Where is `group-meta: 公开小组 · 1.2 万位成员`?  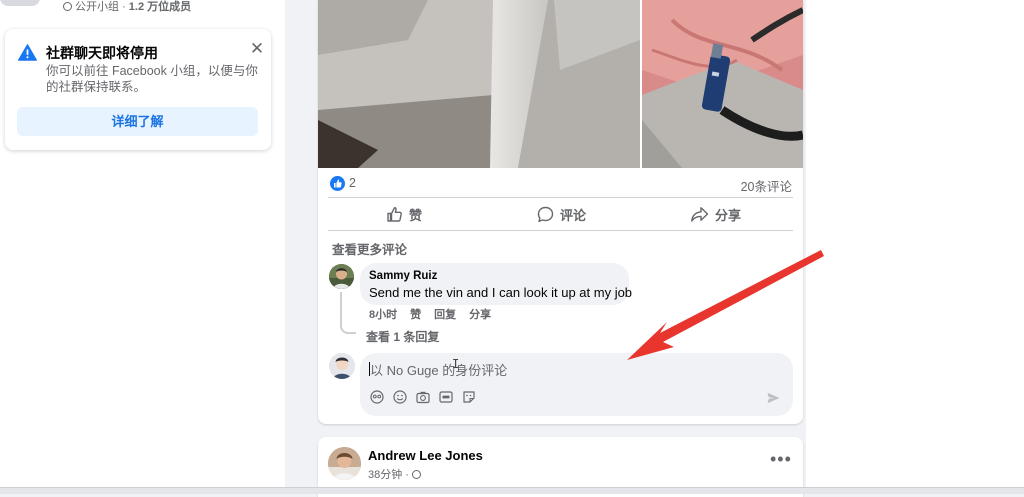
group-meta: 公开小组 · 1.2 万位成员 is located at coordinates (142, 7).